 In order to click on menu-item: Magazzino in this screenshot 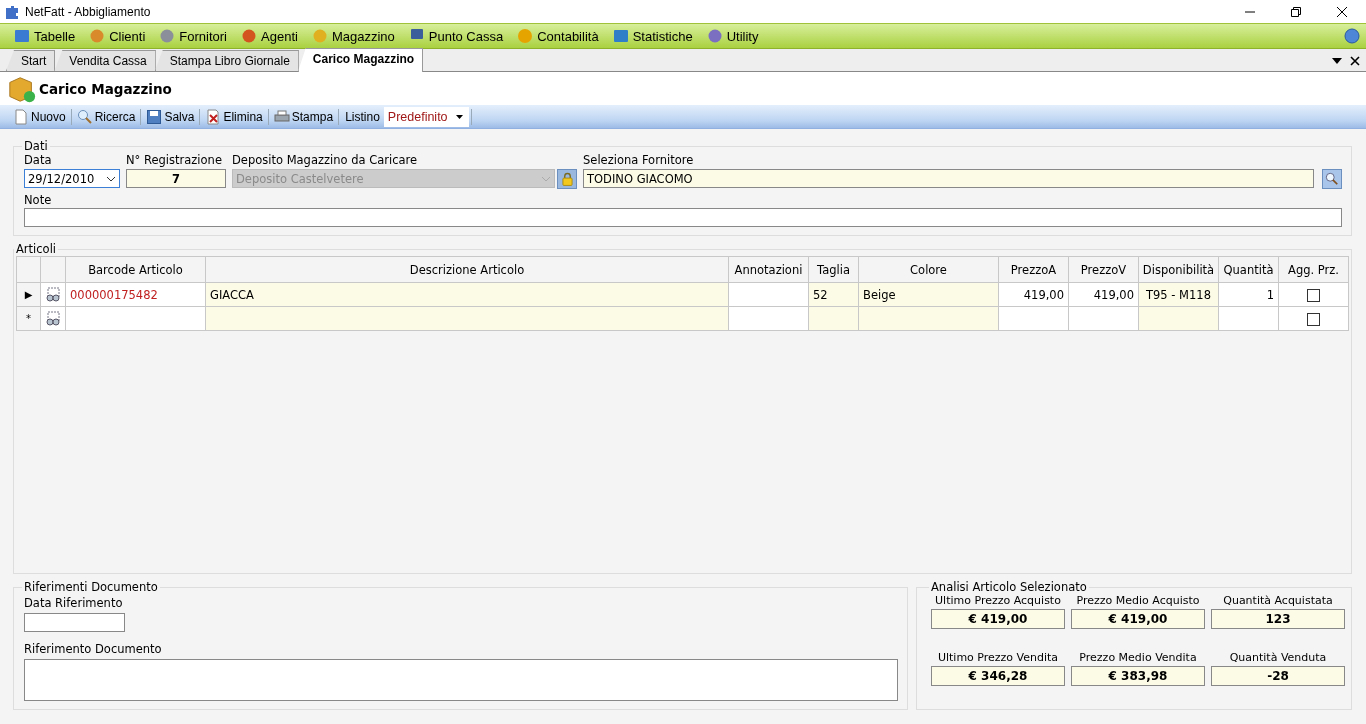, I will do `click(353, 36)`.